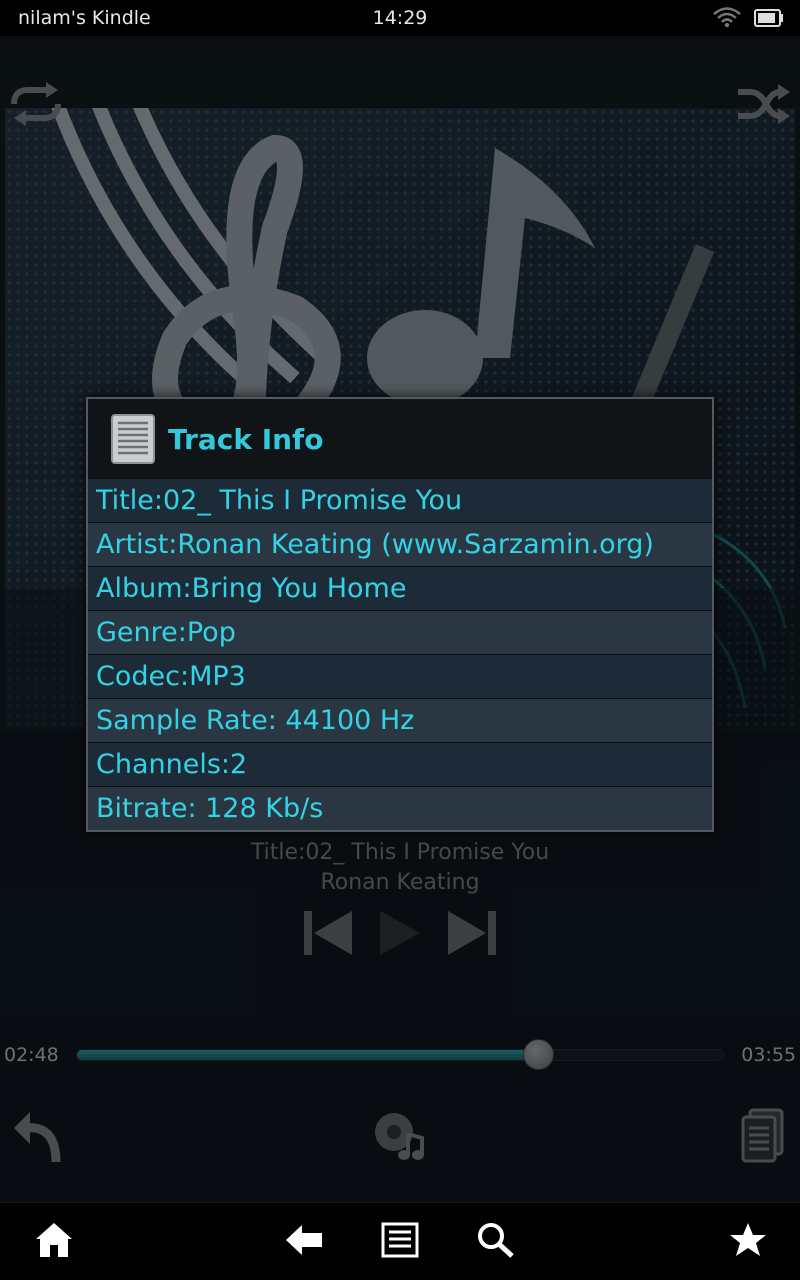 Image resolution: width=800 pixels, height=1280 pixels. What do you see at coordinates (496, 1240) in the screenshot?
I see `search-icon` at bounding box center [496, 1240].